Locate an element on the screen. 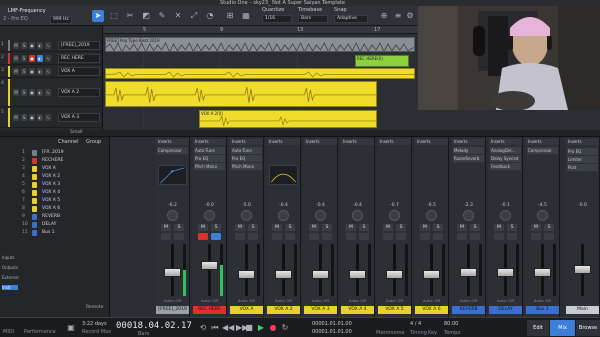 This screenshot has height=337, width=600. record-arm-button is located at coordinates (166, 236).